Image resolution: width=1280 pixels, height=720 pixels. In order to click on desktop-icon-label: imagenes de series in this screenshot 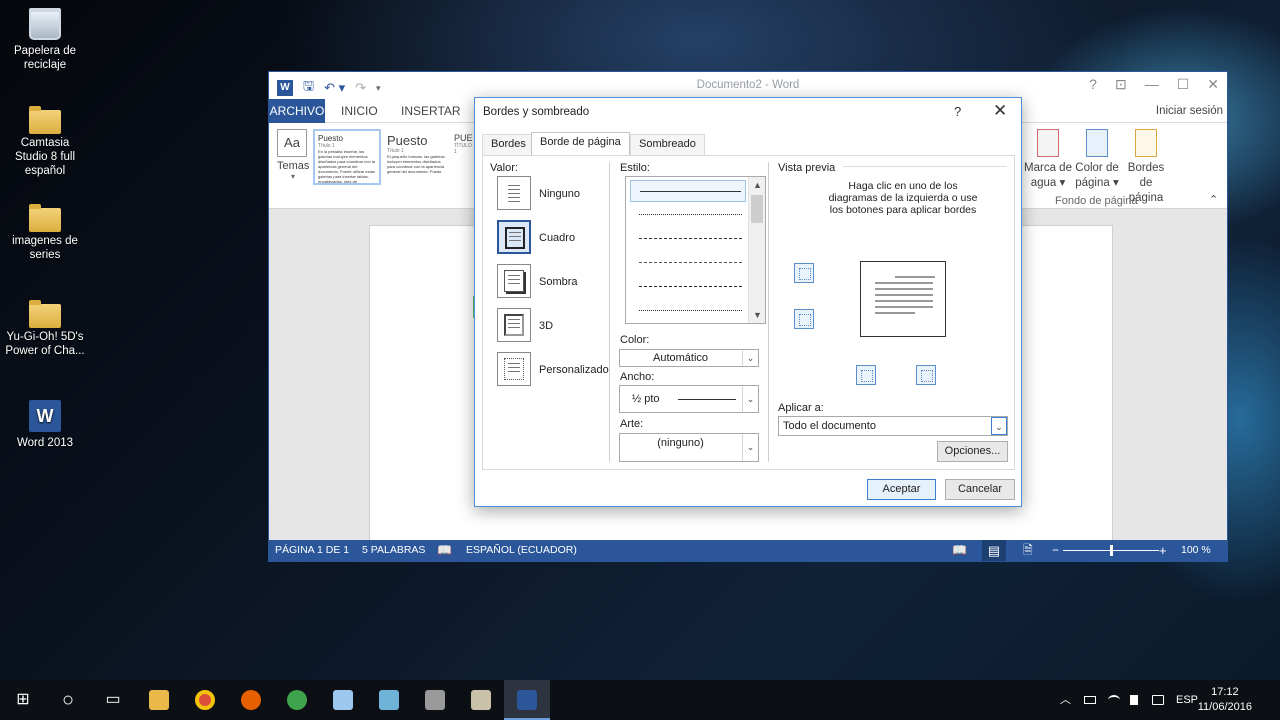, I will do `click(45, 248)`.